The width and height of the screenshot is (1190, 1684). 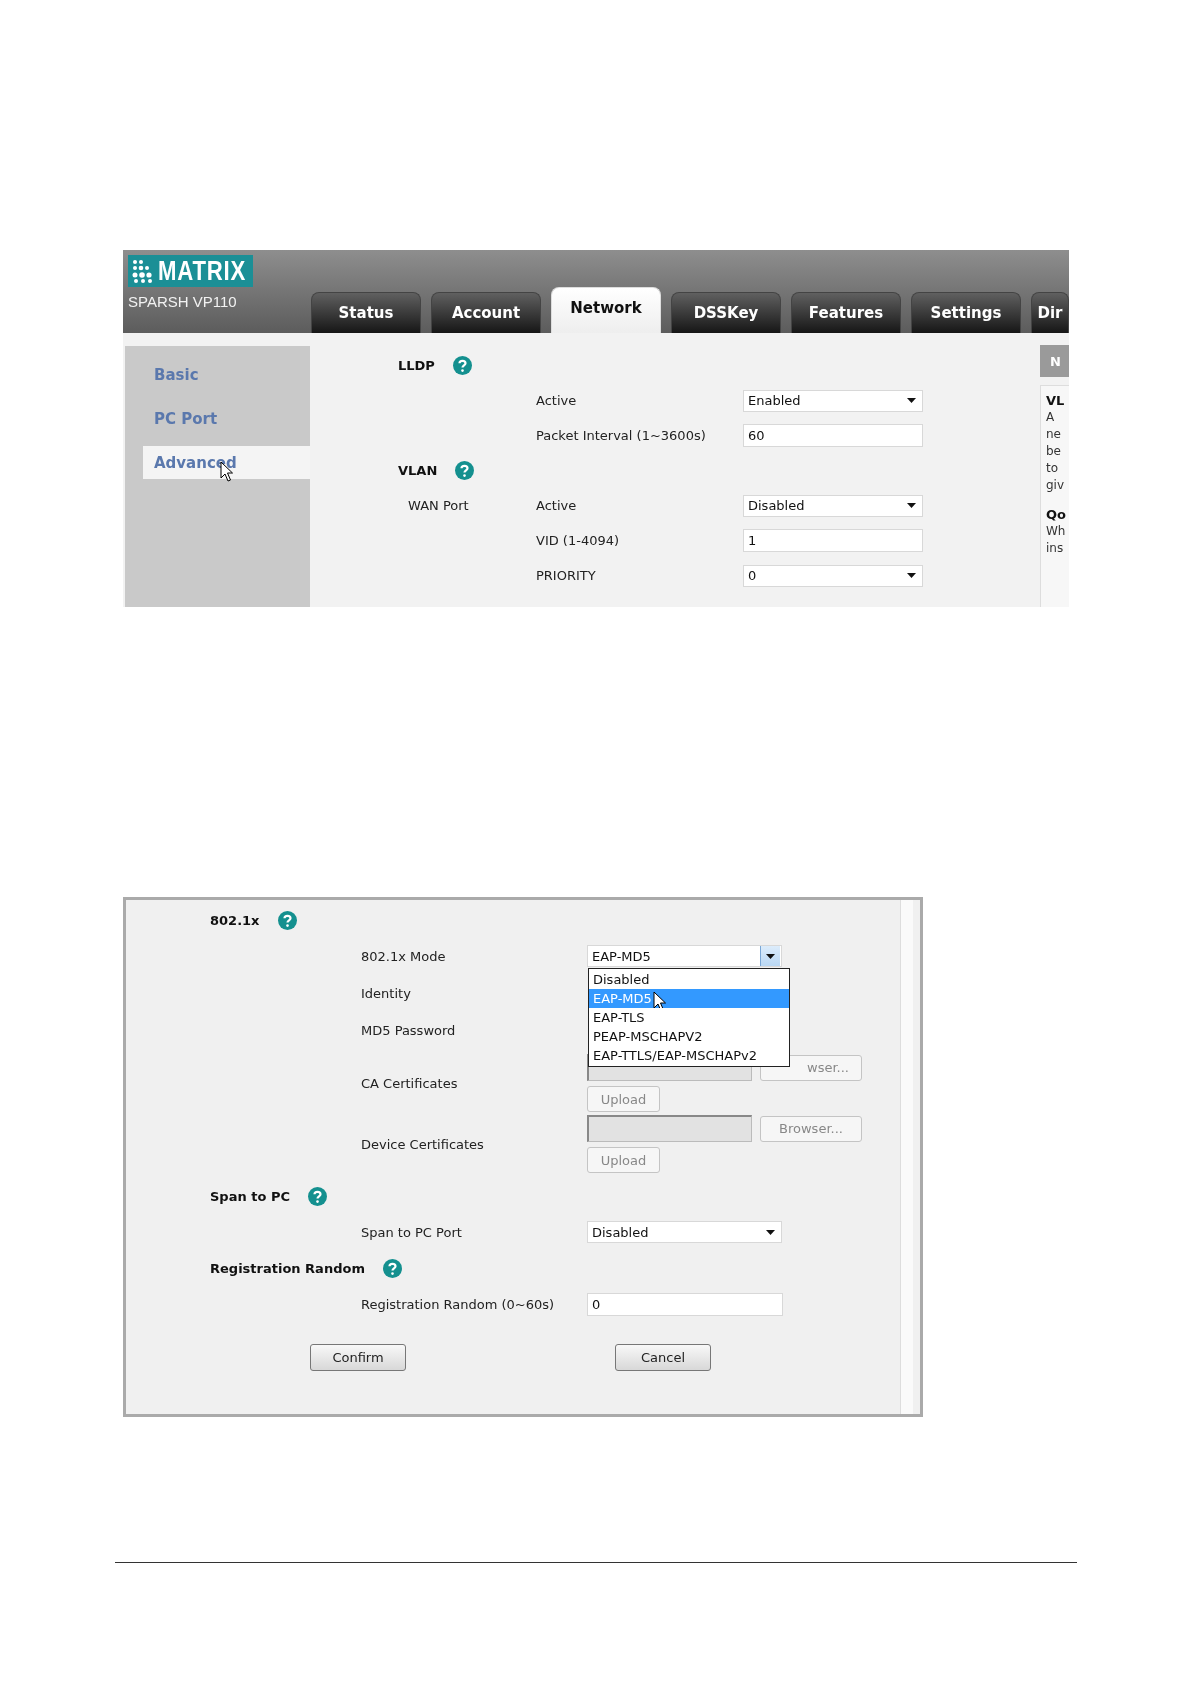 What do you see at coordinates (726, 312) in the screenshot?
I see `tab: DSSKey` at bounding box center [726, 312].